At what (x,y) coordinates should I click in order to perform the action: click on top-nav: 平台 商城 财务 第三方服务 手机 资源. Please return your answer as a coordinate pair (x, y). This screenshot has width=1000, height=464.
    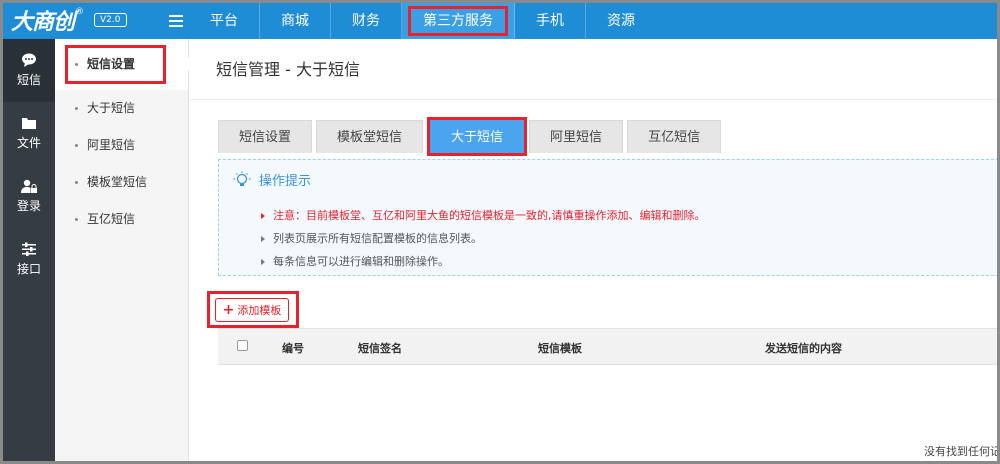
    Looking at the image, I should click on (422, 21).